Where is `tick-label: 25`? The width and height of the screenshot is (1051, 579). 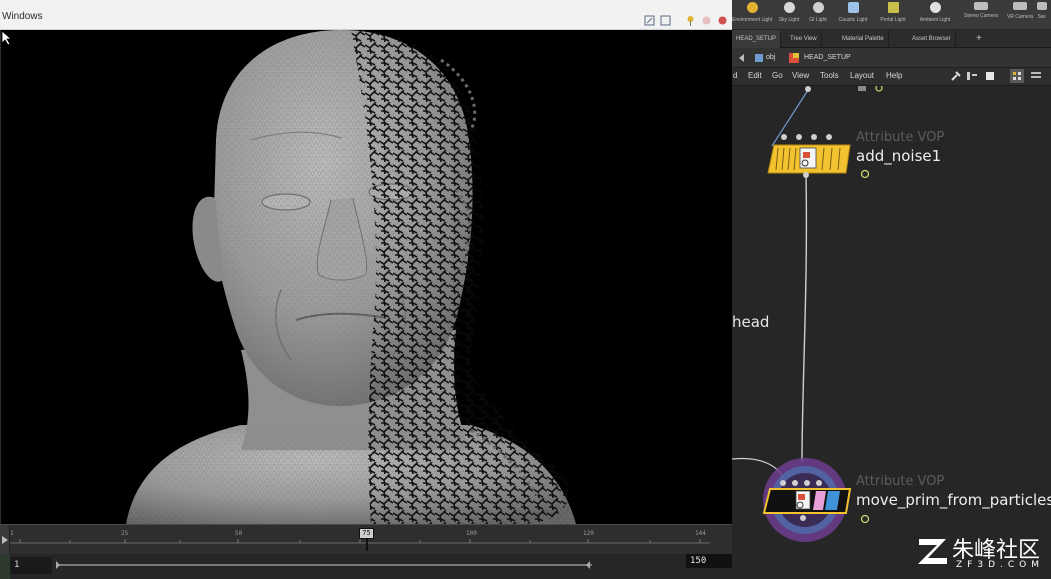 tick-label: 25 is located at coordinates (125, 533).